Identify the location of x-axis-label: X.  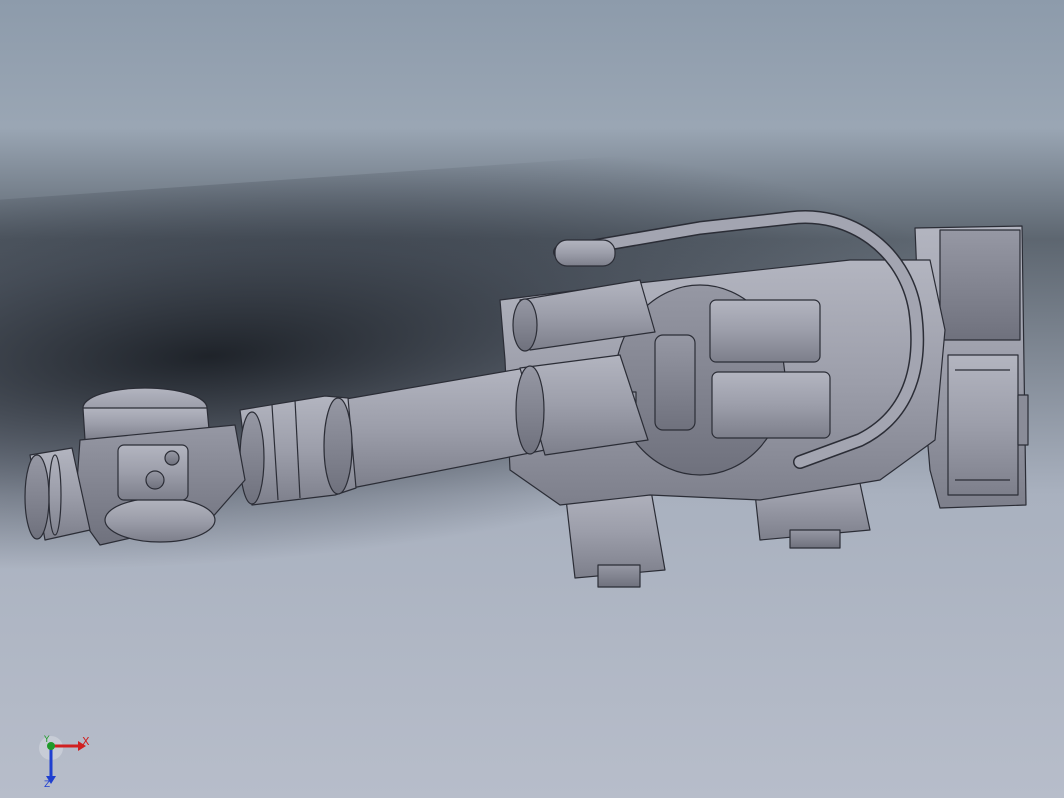
(86, 741).